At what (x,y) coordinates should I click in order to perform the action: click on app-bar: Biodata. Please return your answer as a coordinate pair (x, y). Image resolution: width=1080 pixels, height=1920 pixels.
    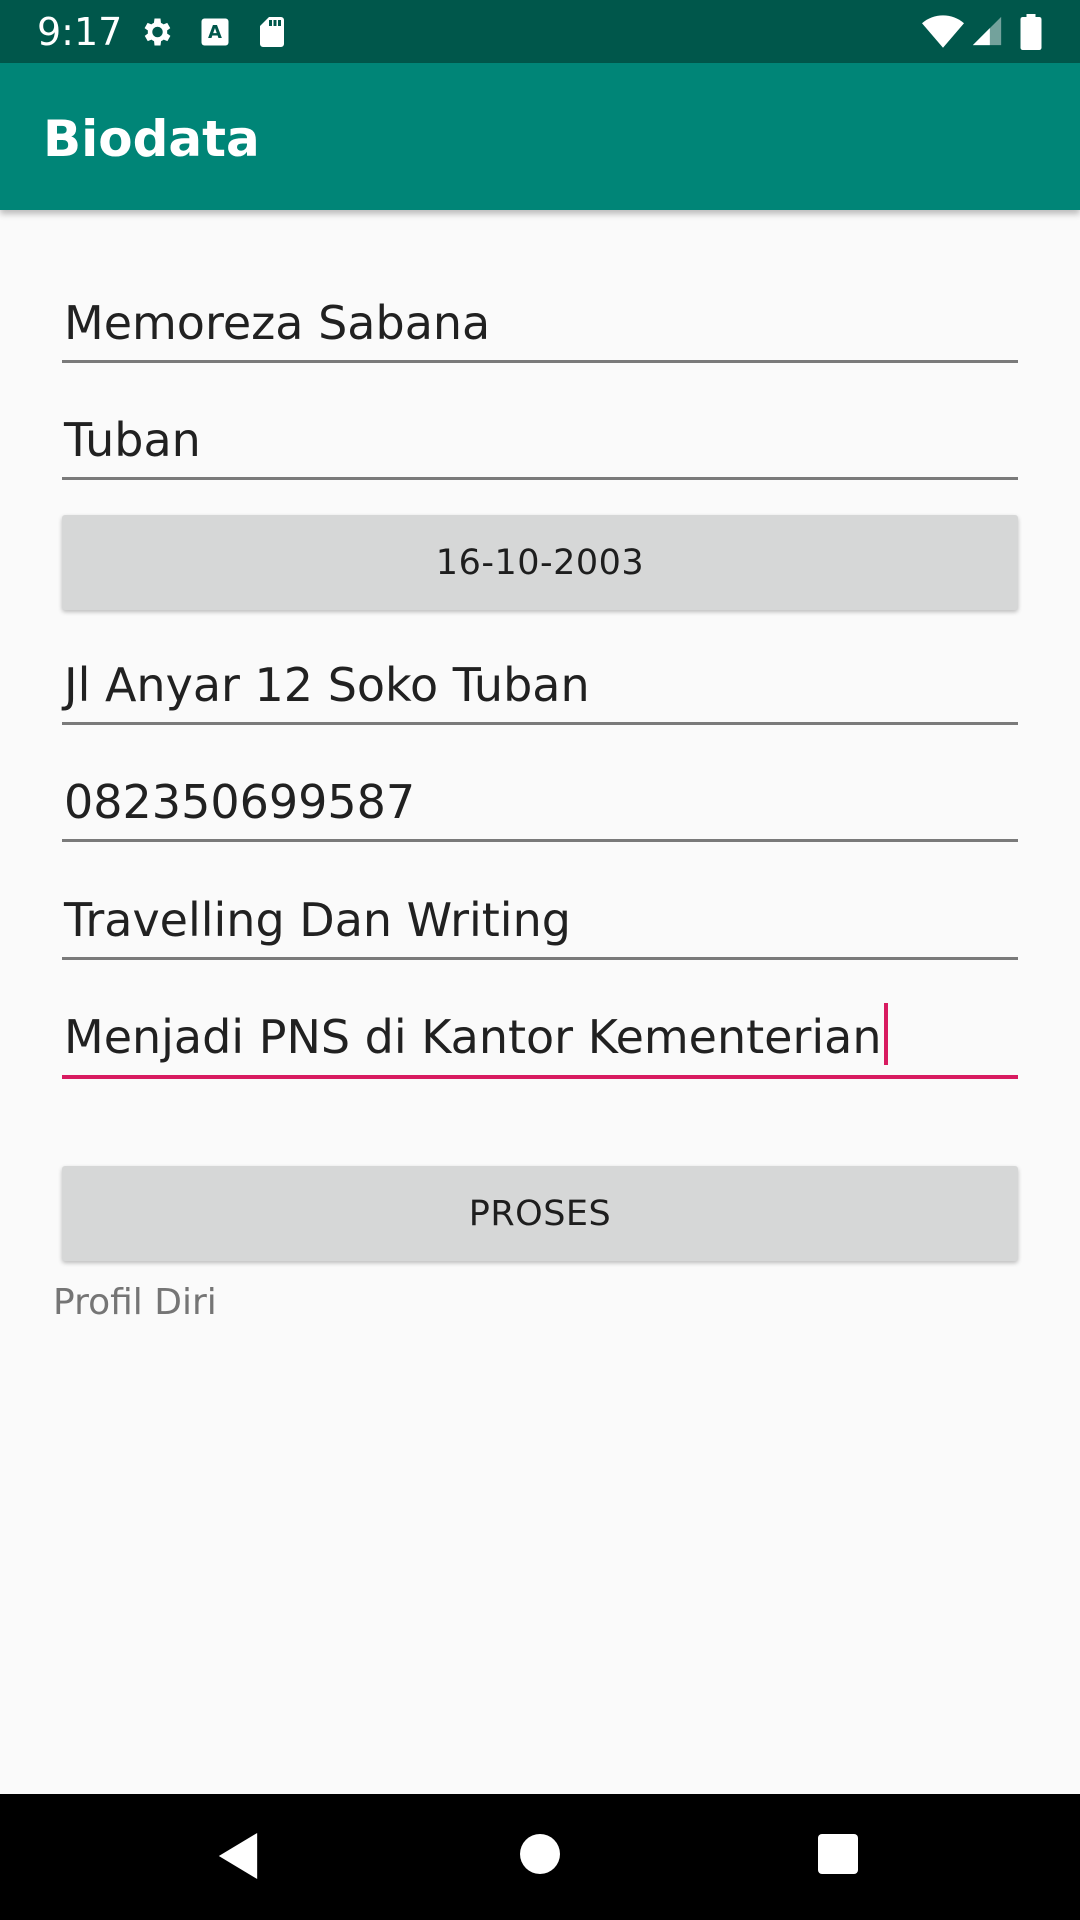
    Looking at the image, I should click on (540, 136).